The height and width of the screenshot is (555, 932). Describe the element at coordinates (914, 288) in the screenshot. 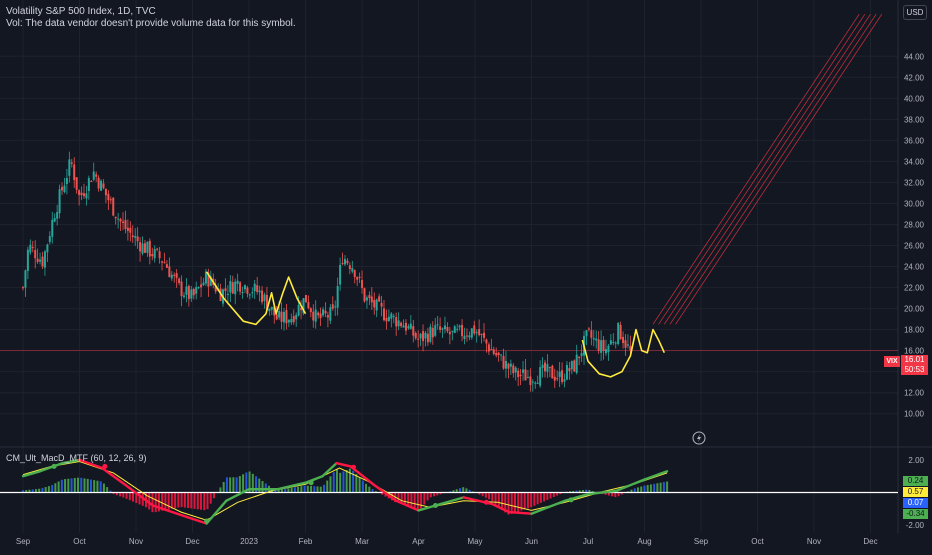

I see `price-tick-label: 22.00` at that location.